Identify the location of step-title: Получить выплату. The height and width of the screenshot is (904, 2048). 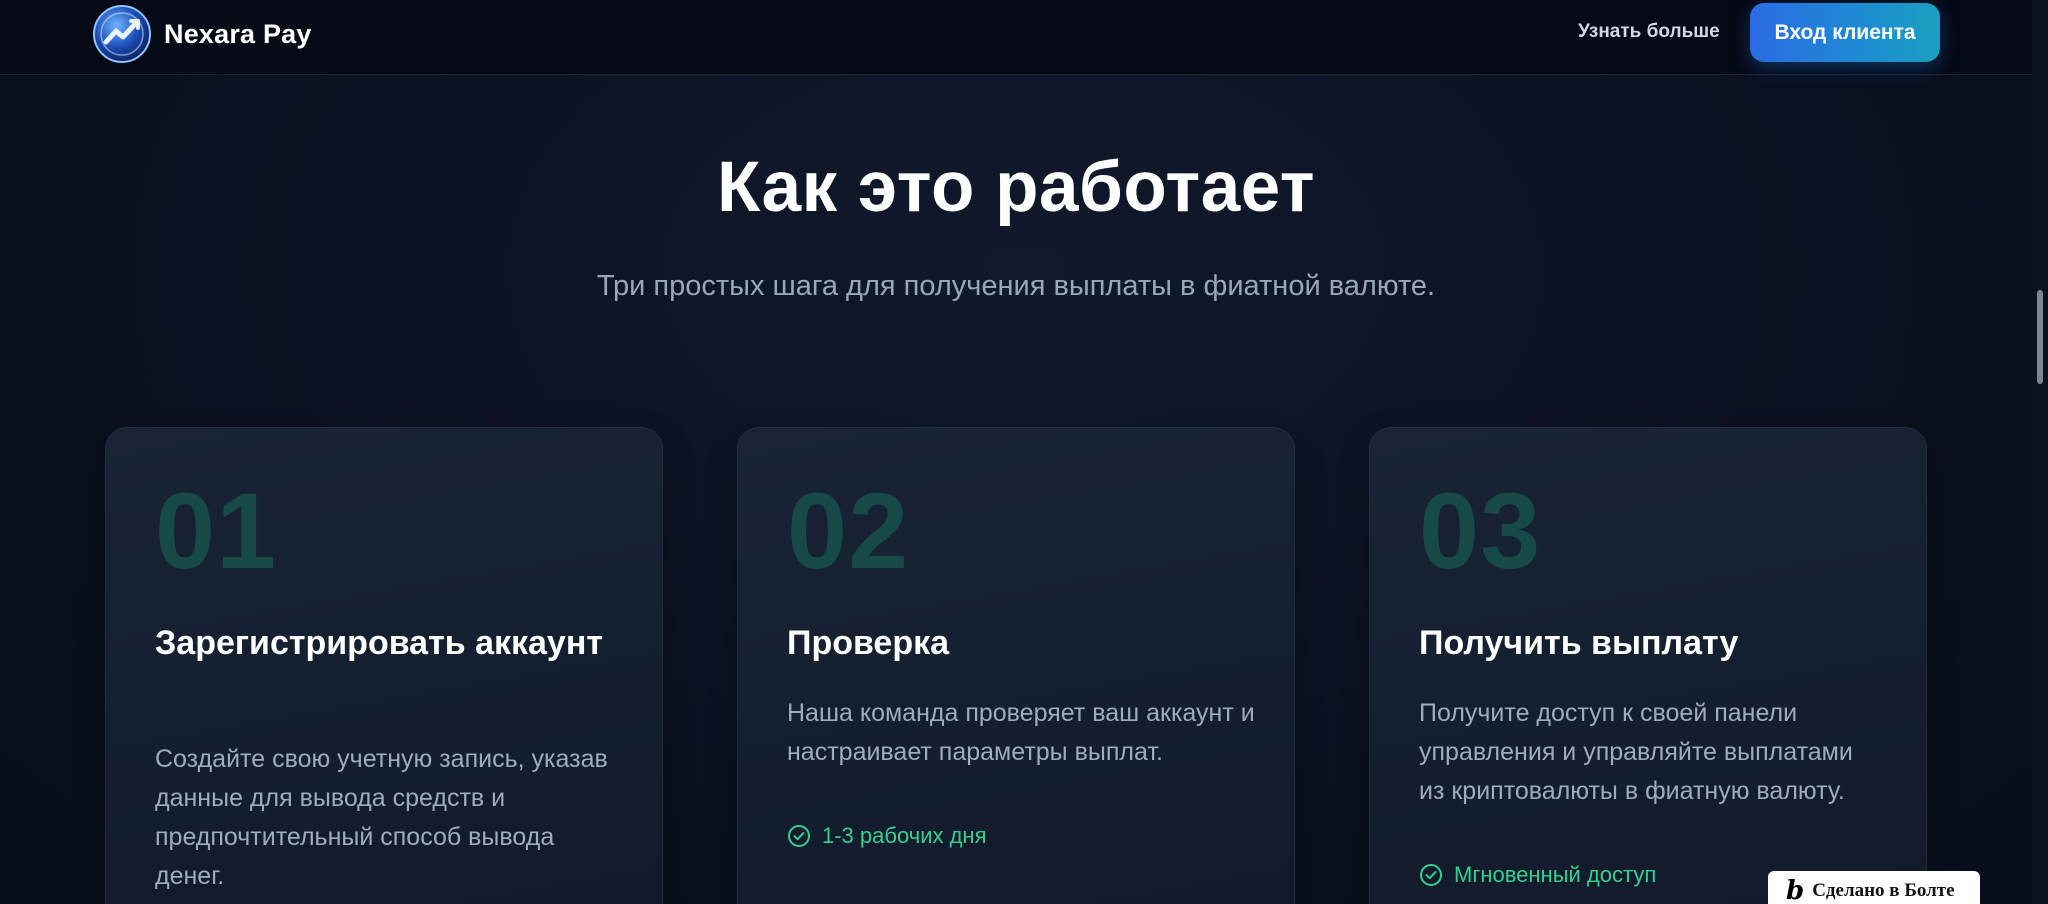
(1579, 643).